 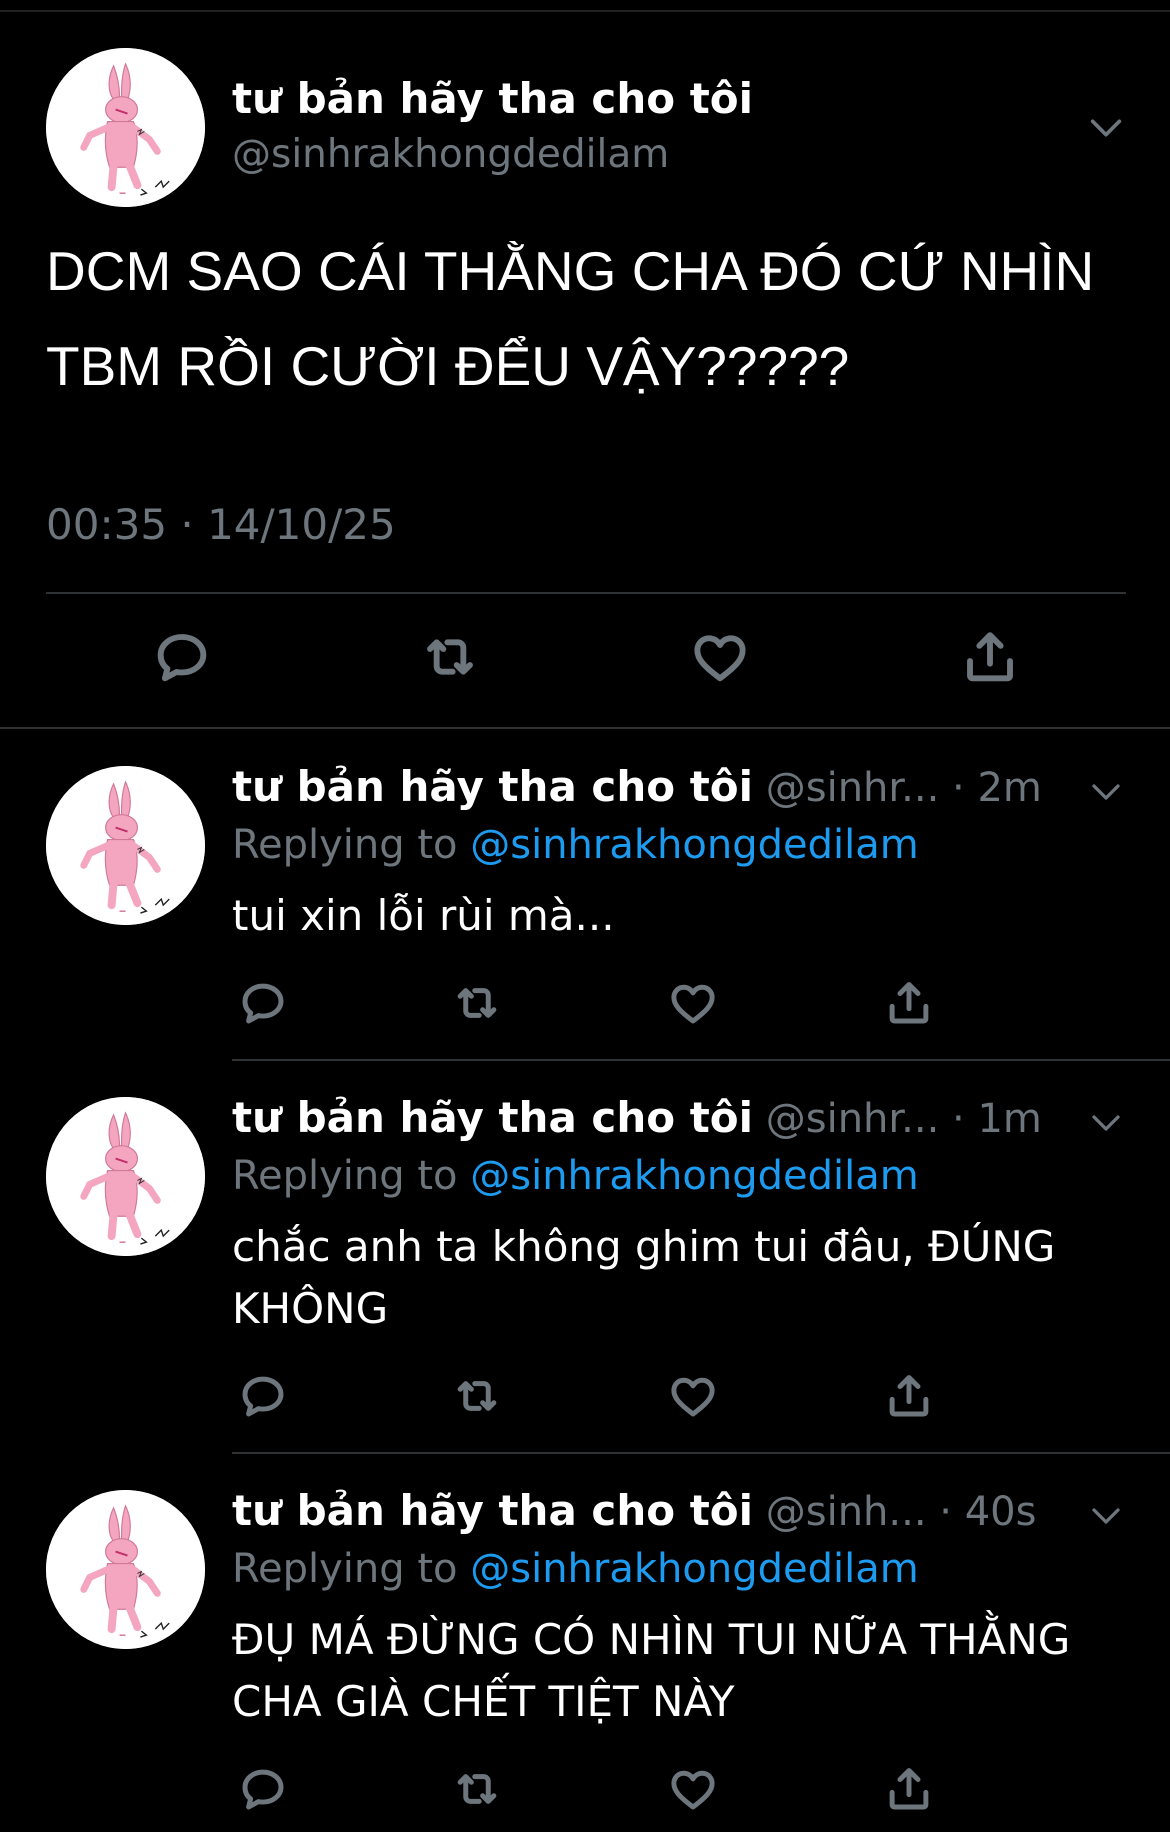 What do you see at coordinates (895, 1512) in the screenshot?
I see `handle-and-time: @sinh... · 40s` at bounding box center [895, 1512].